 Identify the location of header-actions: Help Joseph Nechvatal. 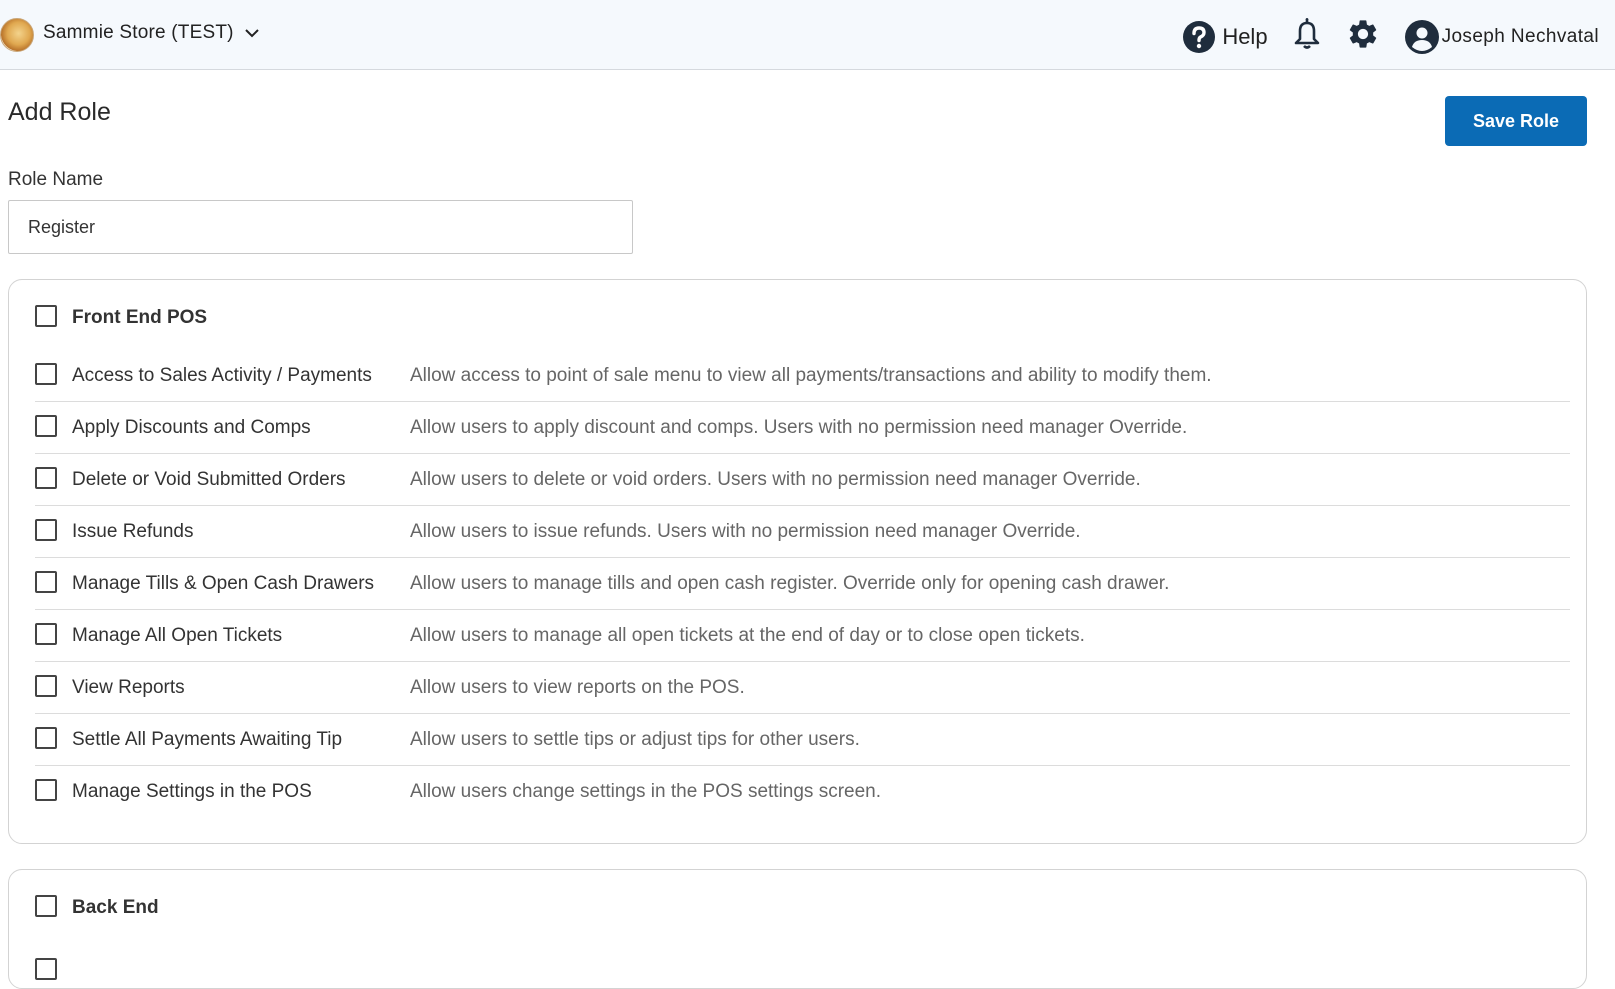
(1390, 36).